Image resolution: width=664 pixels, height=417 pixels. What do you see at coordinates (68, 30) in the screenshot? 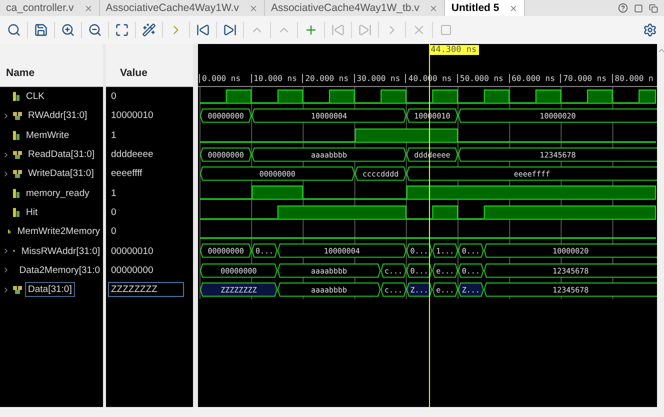
I see `zoom-in-icon` at bounding box center [68, 30].